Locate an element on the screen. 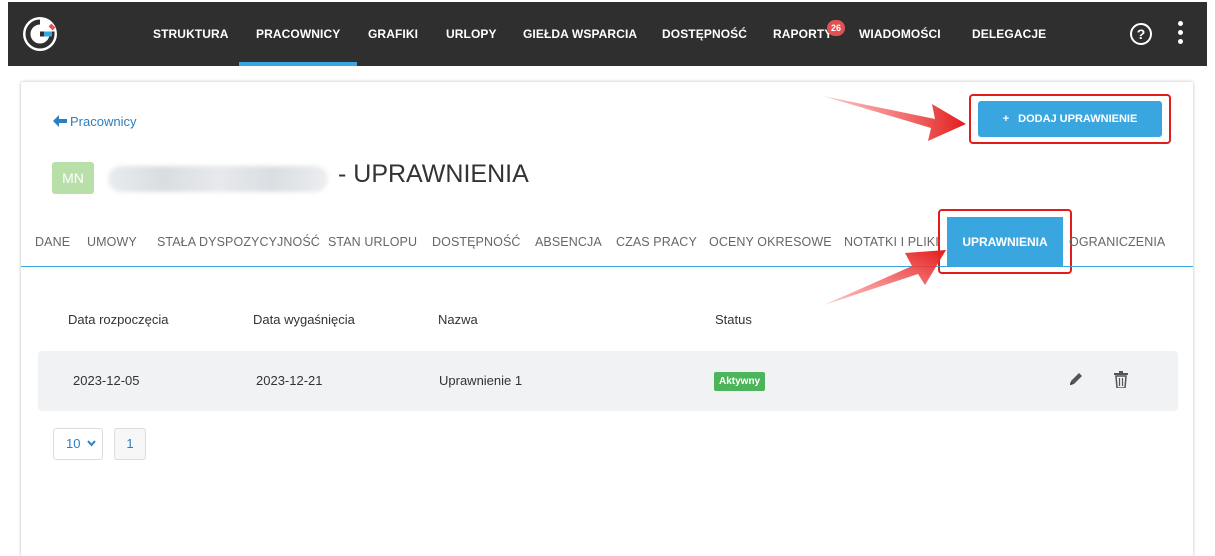 The width and height of the screenshot is (1215, 556). add-permission-button: + DODAJ UPRAWNIENIE is located at coordinates (1070, 119).